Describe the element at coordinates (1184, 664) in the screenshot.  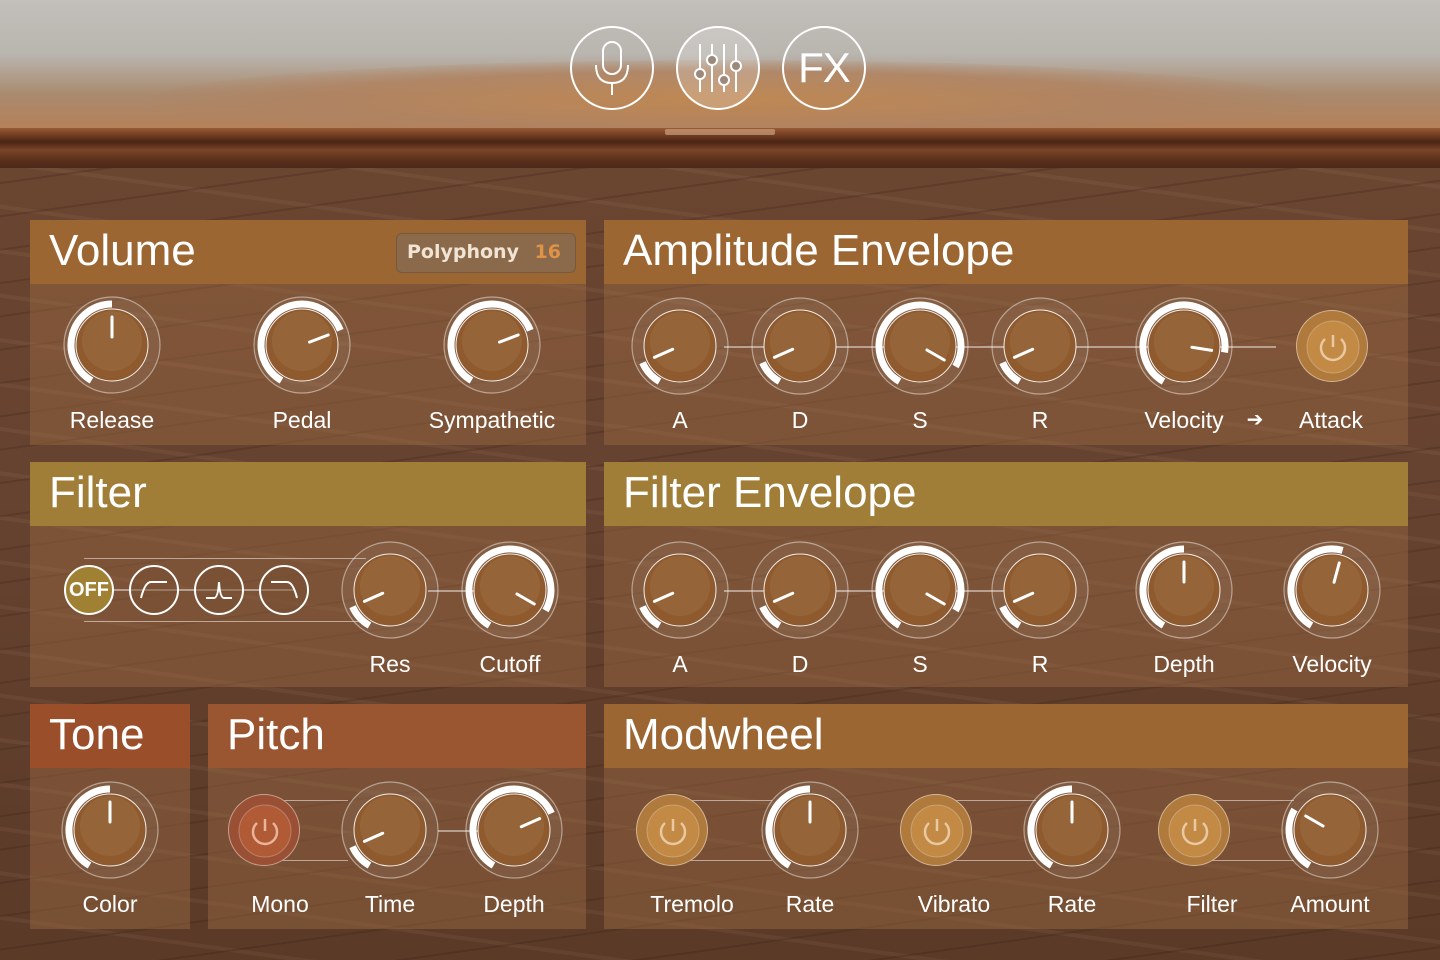
I see `fenv-depth-label: Depth` at that location.